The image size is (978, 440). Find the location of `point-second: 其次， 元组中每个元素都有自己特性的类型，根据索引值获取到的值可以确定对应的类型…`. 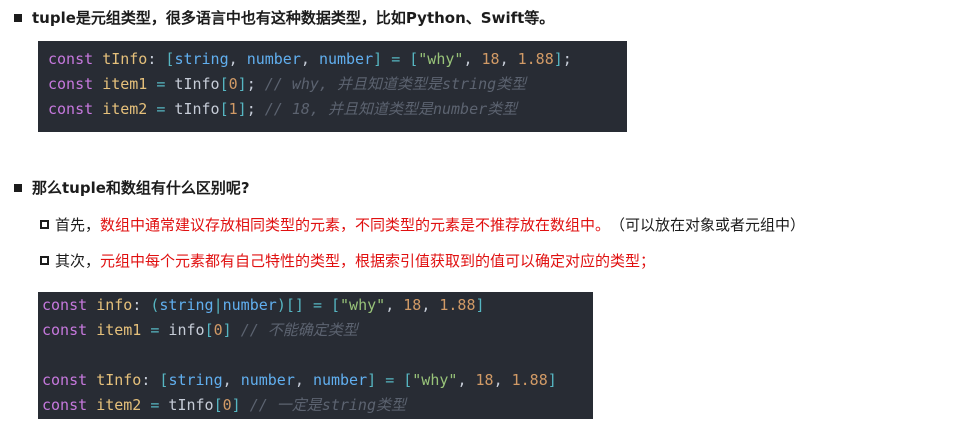

point-second: 其次， 元组中每个元素都有自己特性的类型，根据索引值获取到的值可以确定对应的类型… is located at coordinates (347, 260).